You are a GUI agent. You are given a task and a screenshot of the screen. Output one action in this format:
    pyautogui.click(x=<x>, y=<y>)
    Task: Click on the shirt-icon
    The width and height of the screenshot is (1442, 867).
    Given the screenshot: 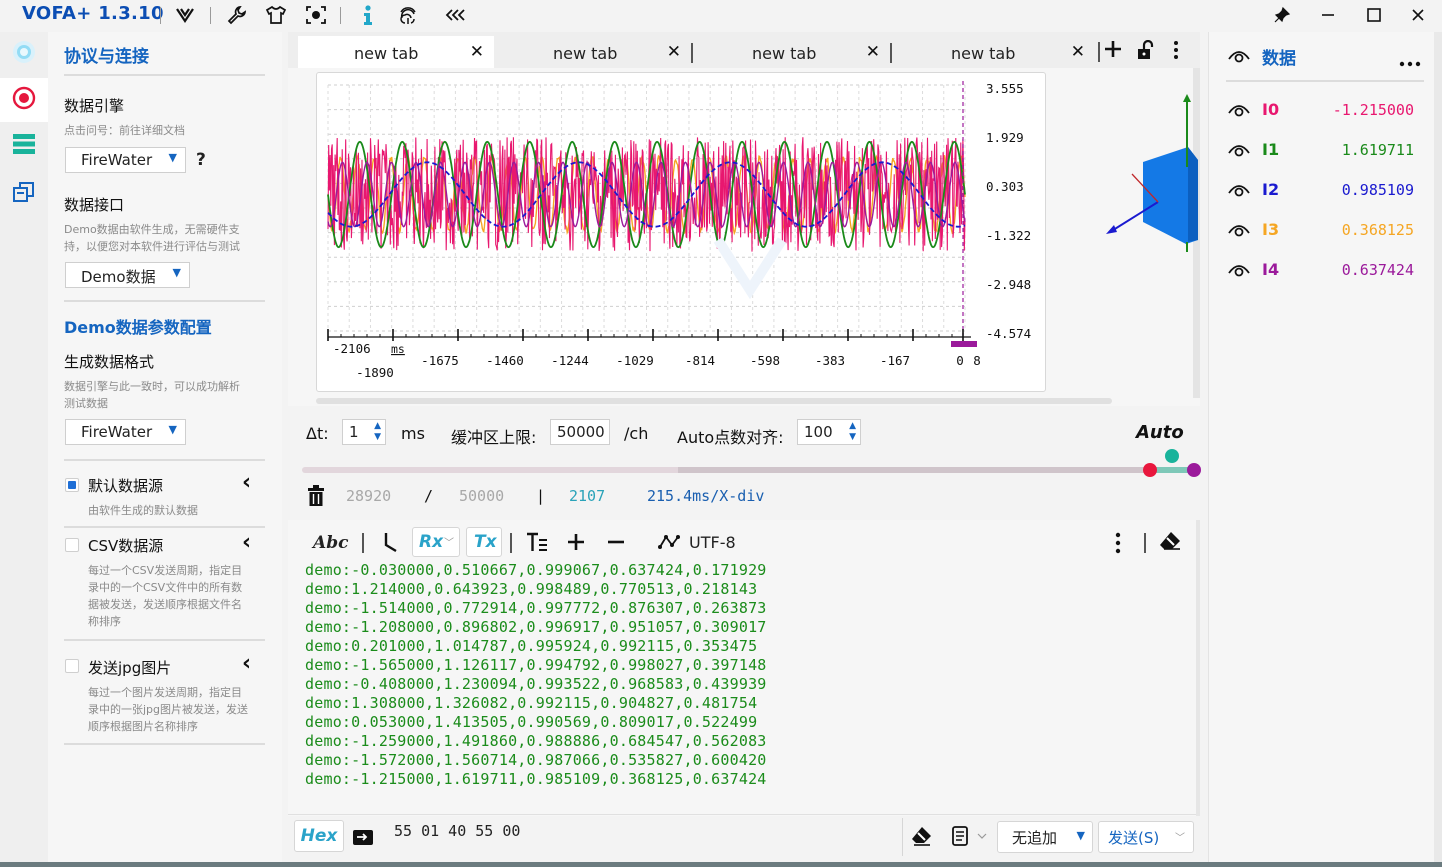 What is the action you would take?
    pyautogui.click(x=276, y=15)
    